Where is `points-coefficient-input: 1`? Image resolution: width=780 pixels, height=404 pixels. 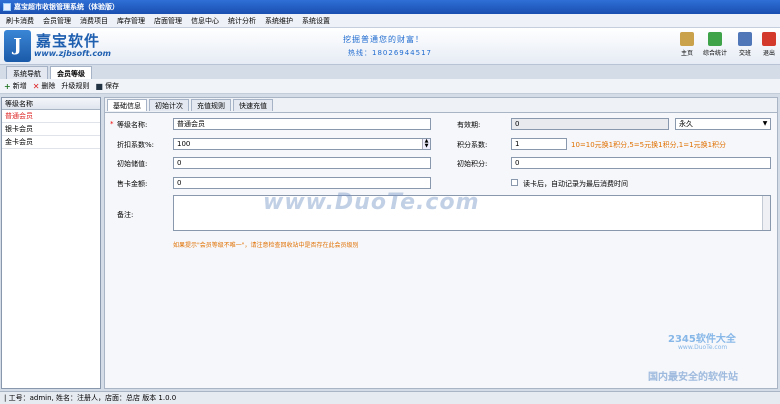 points-coefficient-input: 1 is located at coordinates (539, 144).